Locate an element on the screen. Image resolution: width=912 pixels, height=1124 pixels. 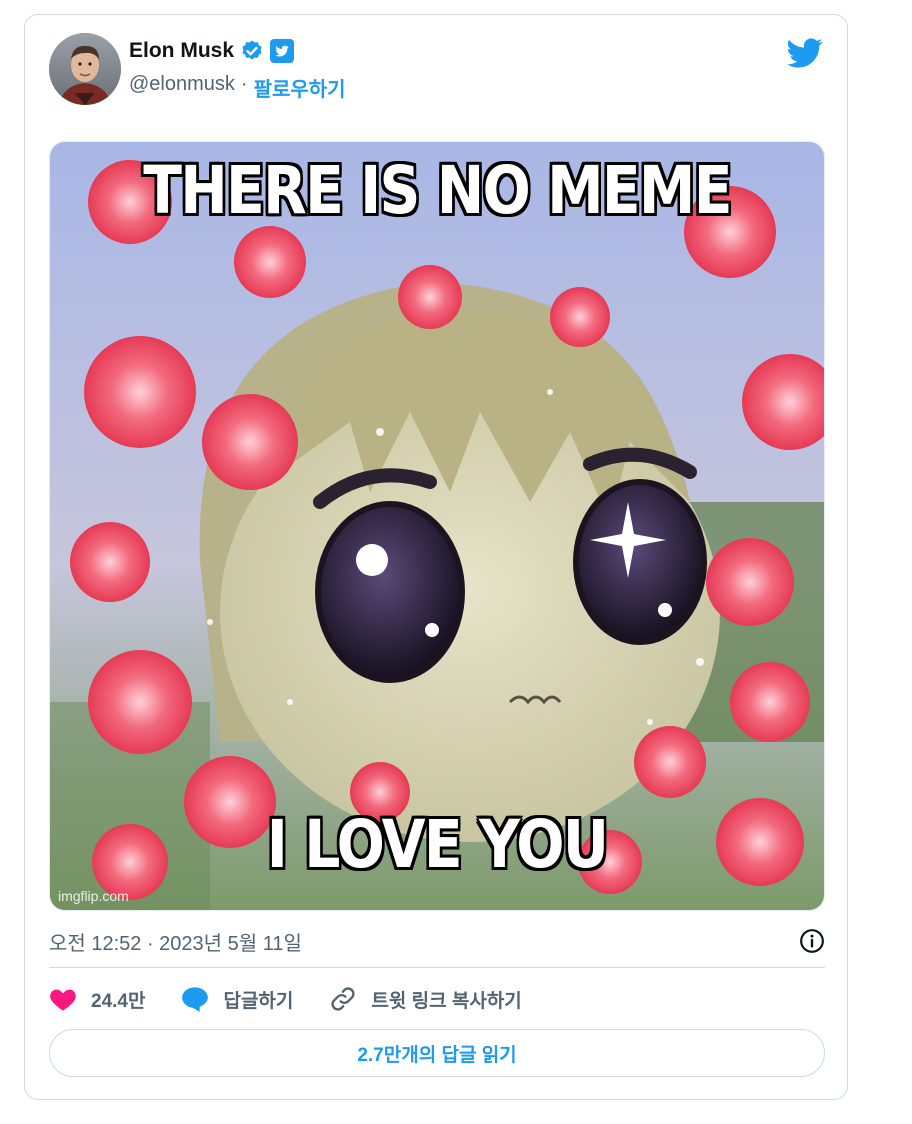
like-button: 24.4만 is located at coordinates (97, 999).